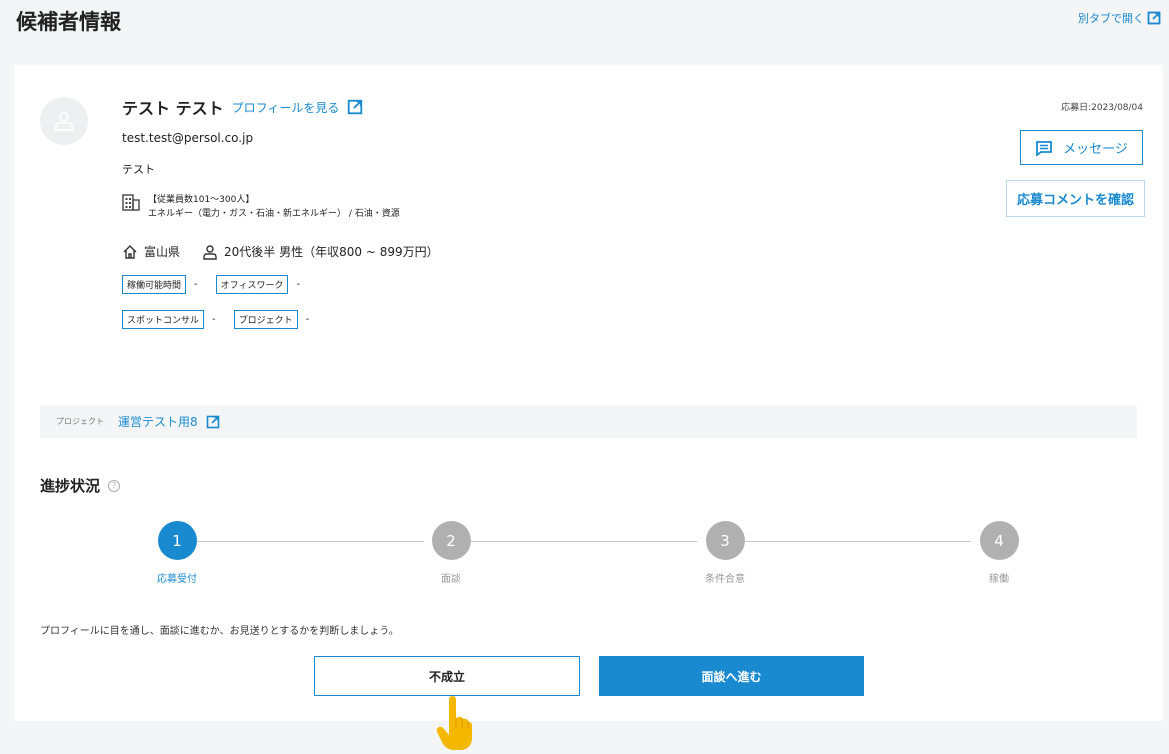 The image size is (1169, 754). I want to click on user-icon, so click(64, 121).